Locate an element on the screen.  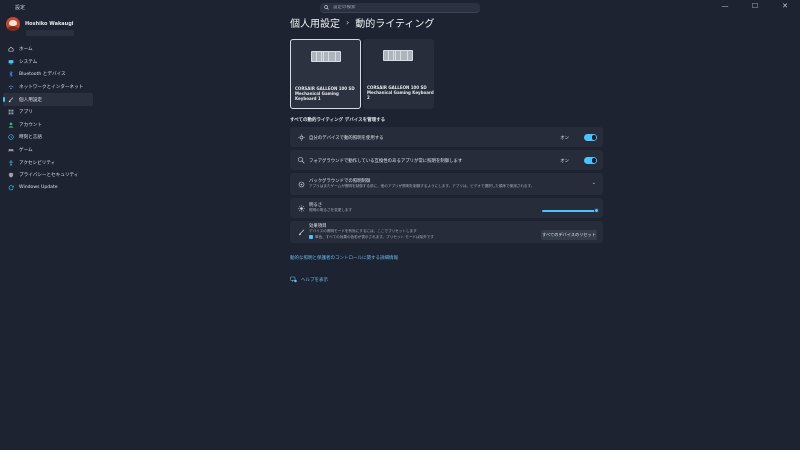
sidebar-item-label: システム is located at coordinates (28, 62).